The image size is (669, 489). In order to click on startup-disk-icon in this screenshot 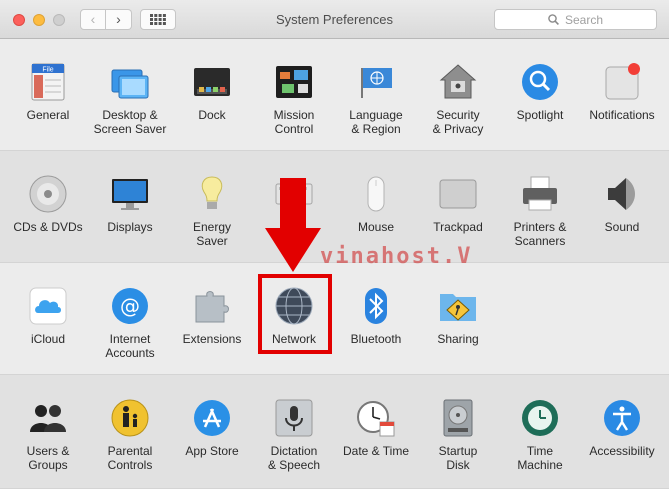, I will do `click(458, 418)`.